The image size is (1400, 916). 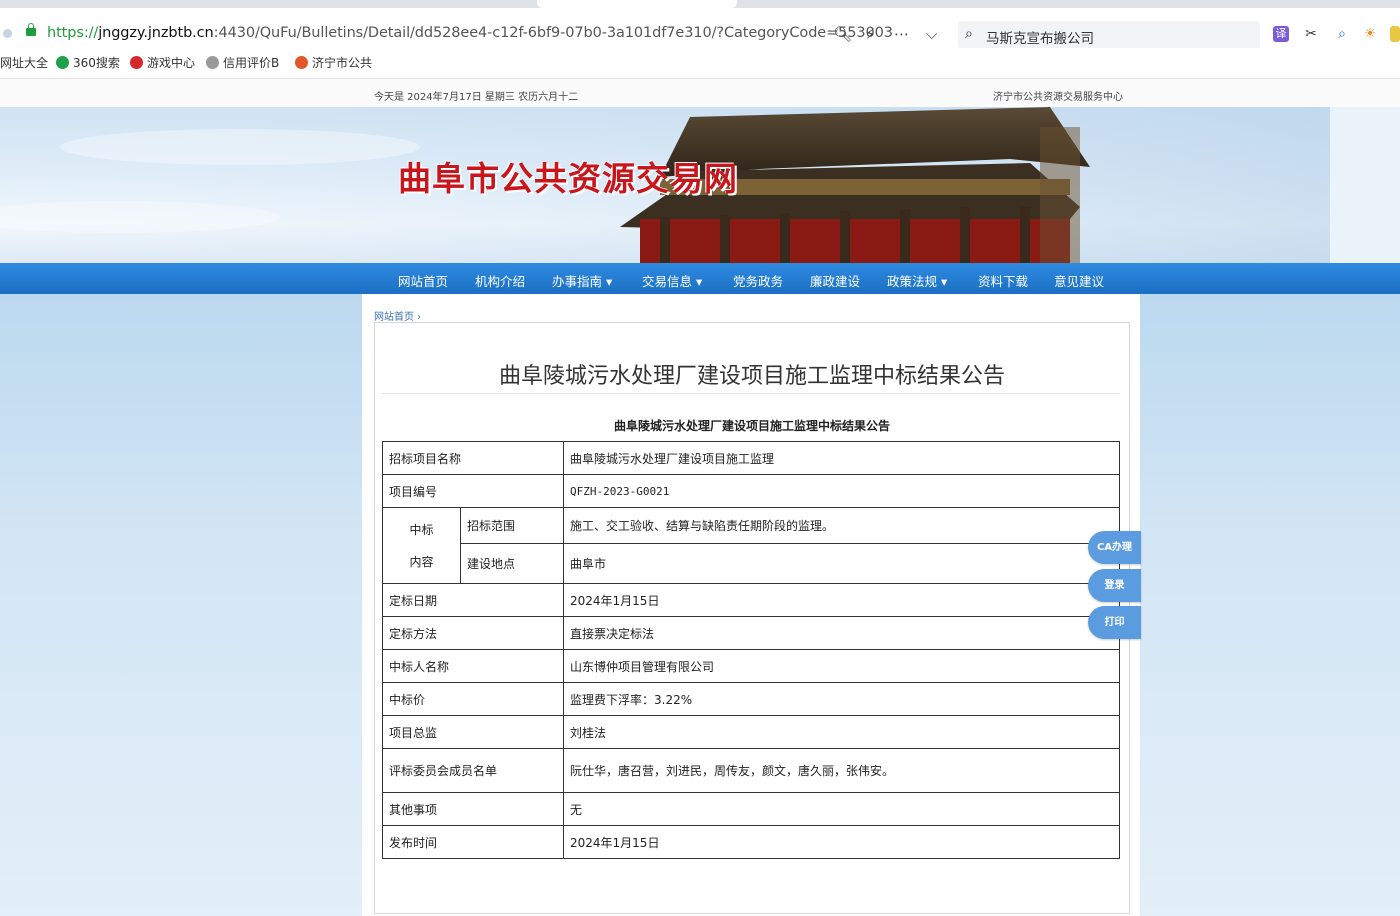 What do you see at coordinates (242, 62) in the screenshot?
I see `bookmark-item: 信用评价B` at bounding box center [242, 62].